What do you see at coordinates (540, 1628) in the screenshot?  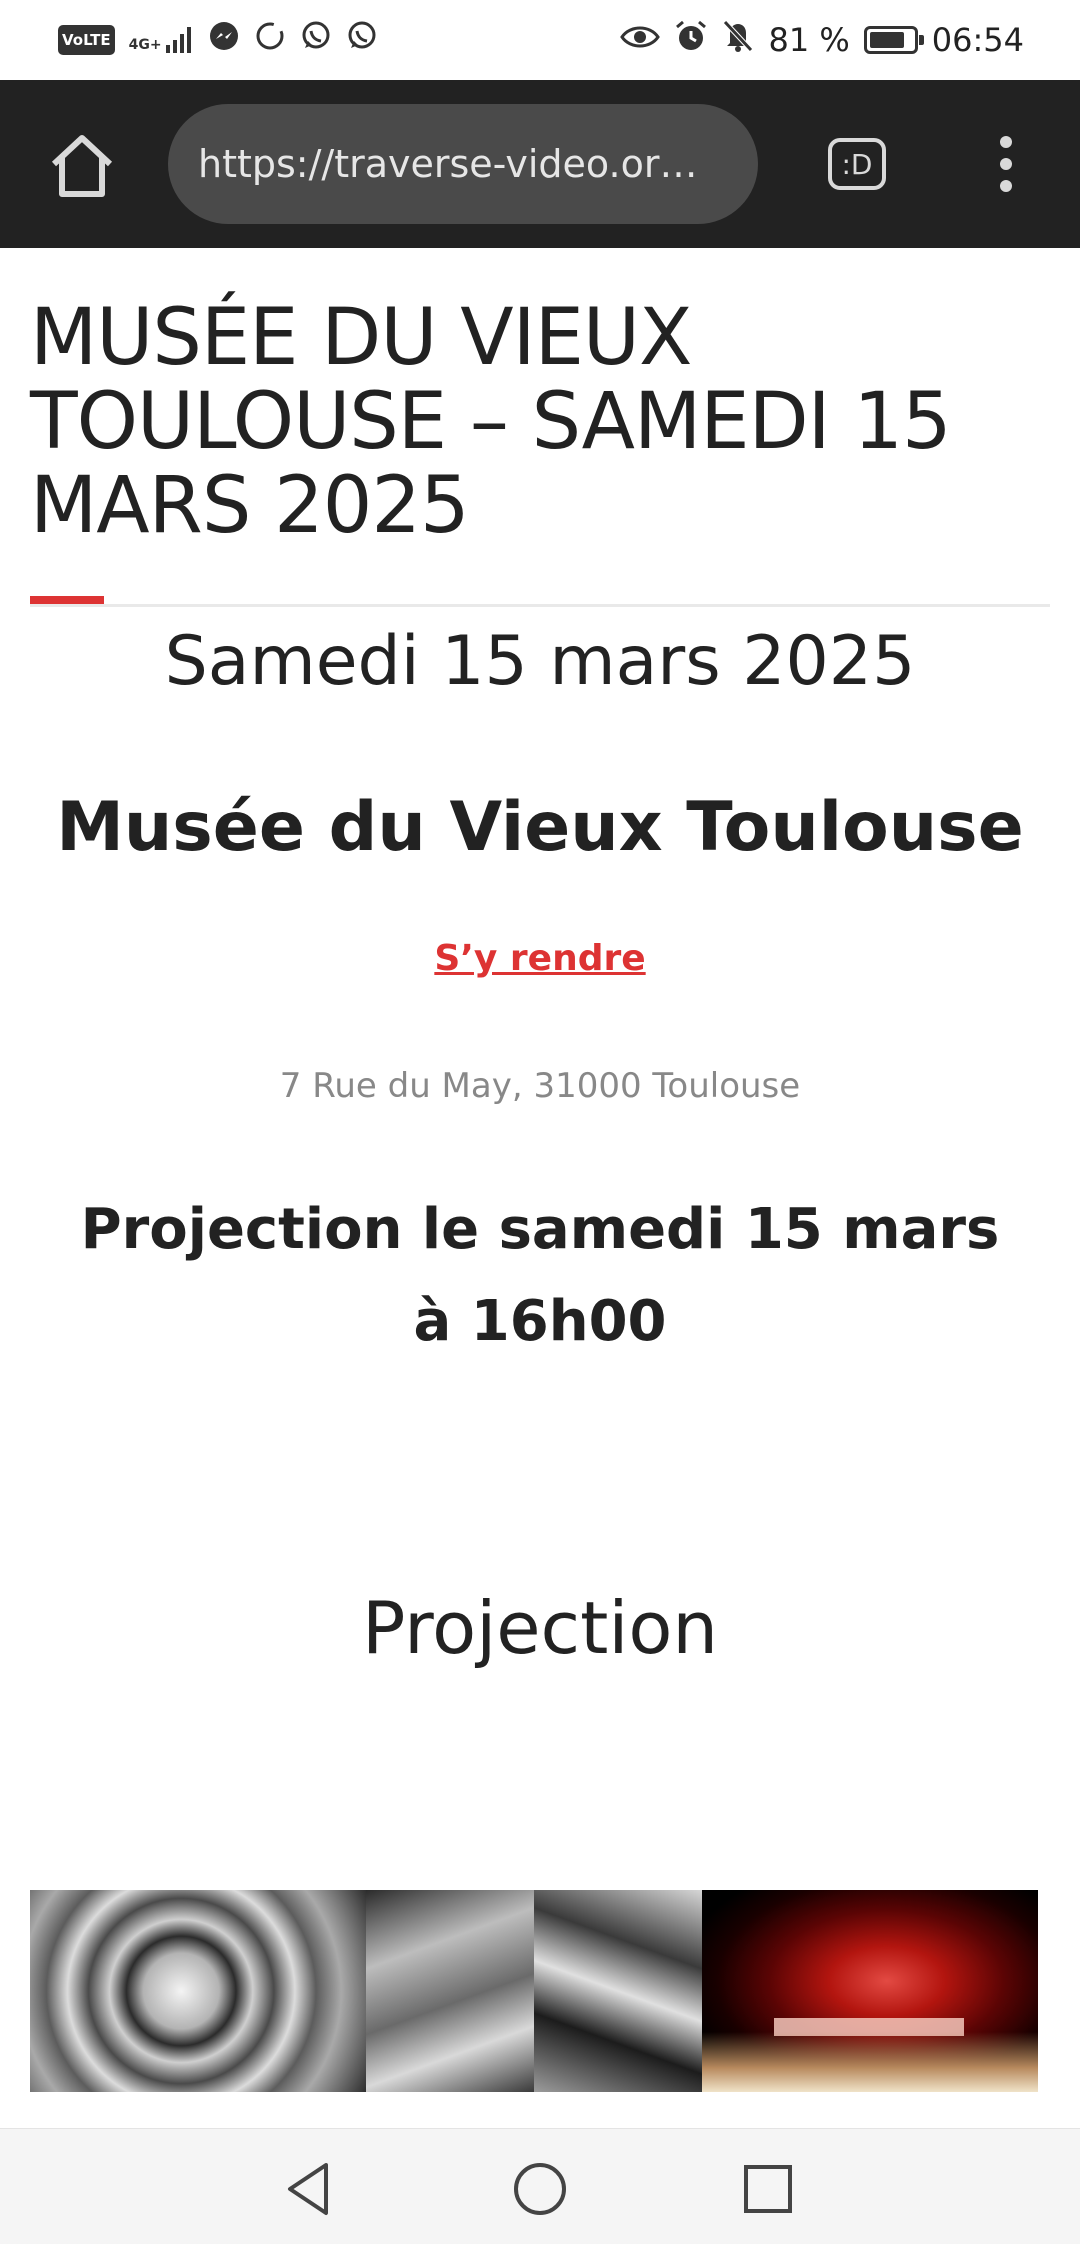 I see `section-heading-projection: Projection` at bounding box center [540, 1628].